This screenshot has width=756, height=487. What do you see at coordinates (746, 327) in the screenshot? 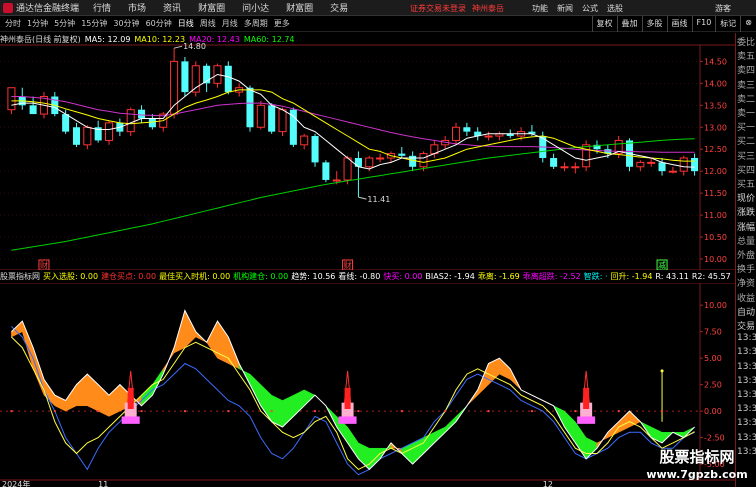
I see `side-panel-label: 交易` at bounding box center [746, 327].